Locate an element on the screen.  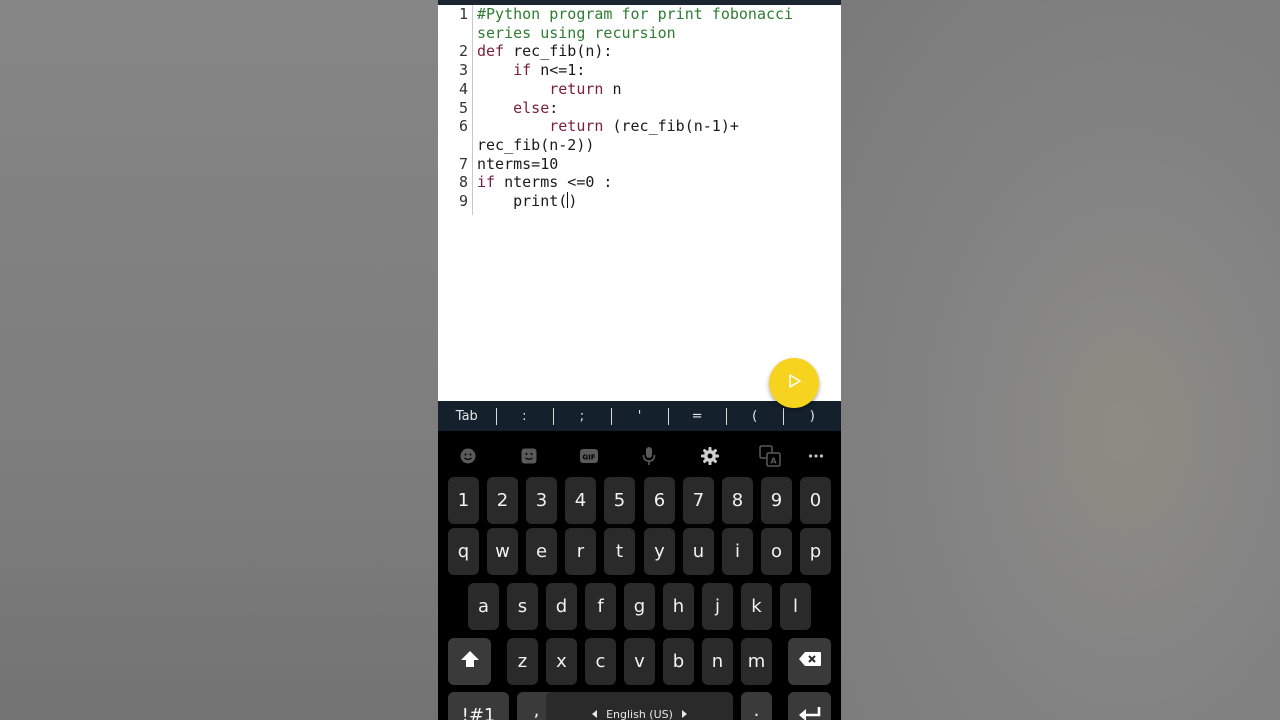
code-text: if nterms <=0 : is located at coordinates (544, 182).